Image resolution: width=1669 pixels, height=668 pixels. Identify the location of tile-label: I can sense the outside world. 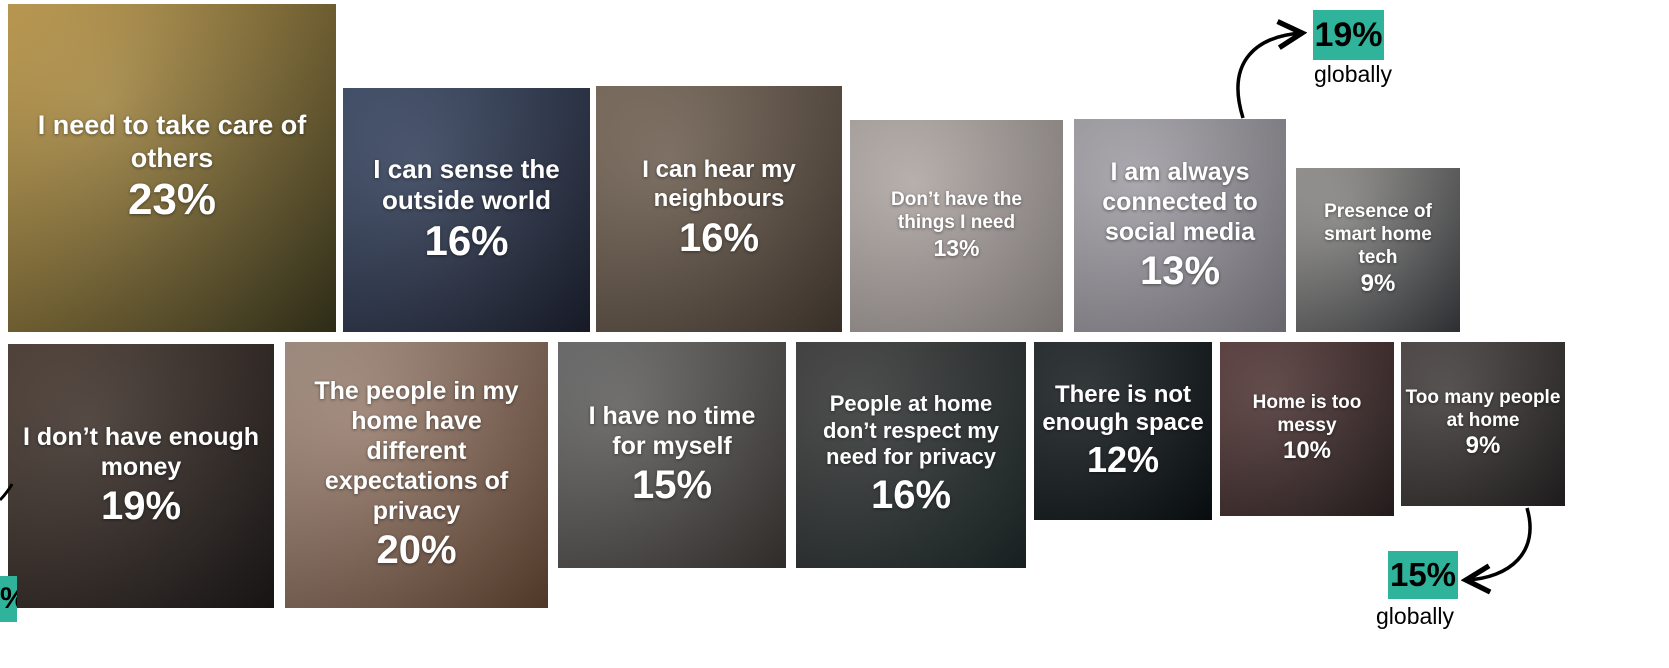
(466, 184).